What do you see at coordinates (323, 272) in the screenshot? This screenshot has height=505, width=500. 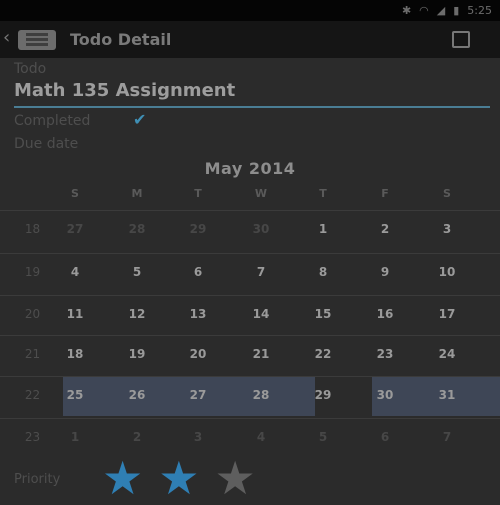 I see `calendar-day: 8` at bounding box center [323, 272].